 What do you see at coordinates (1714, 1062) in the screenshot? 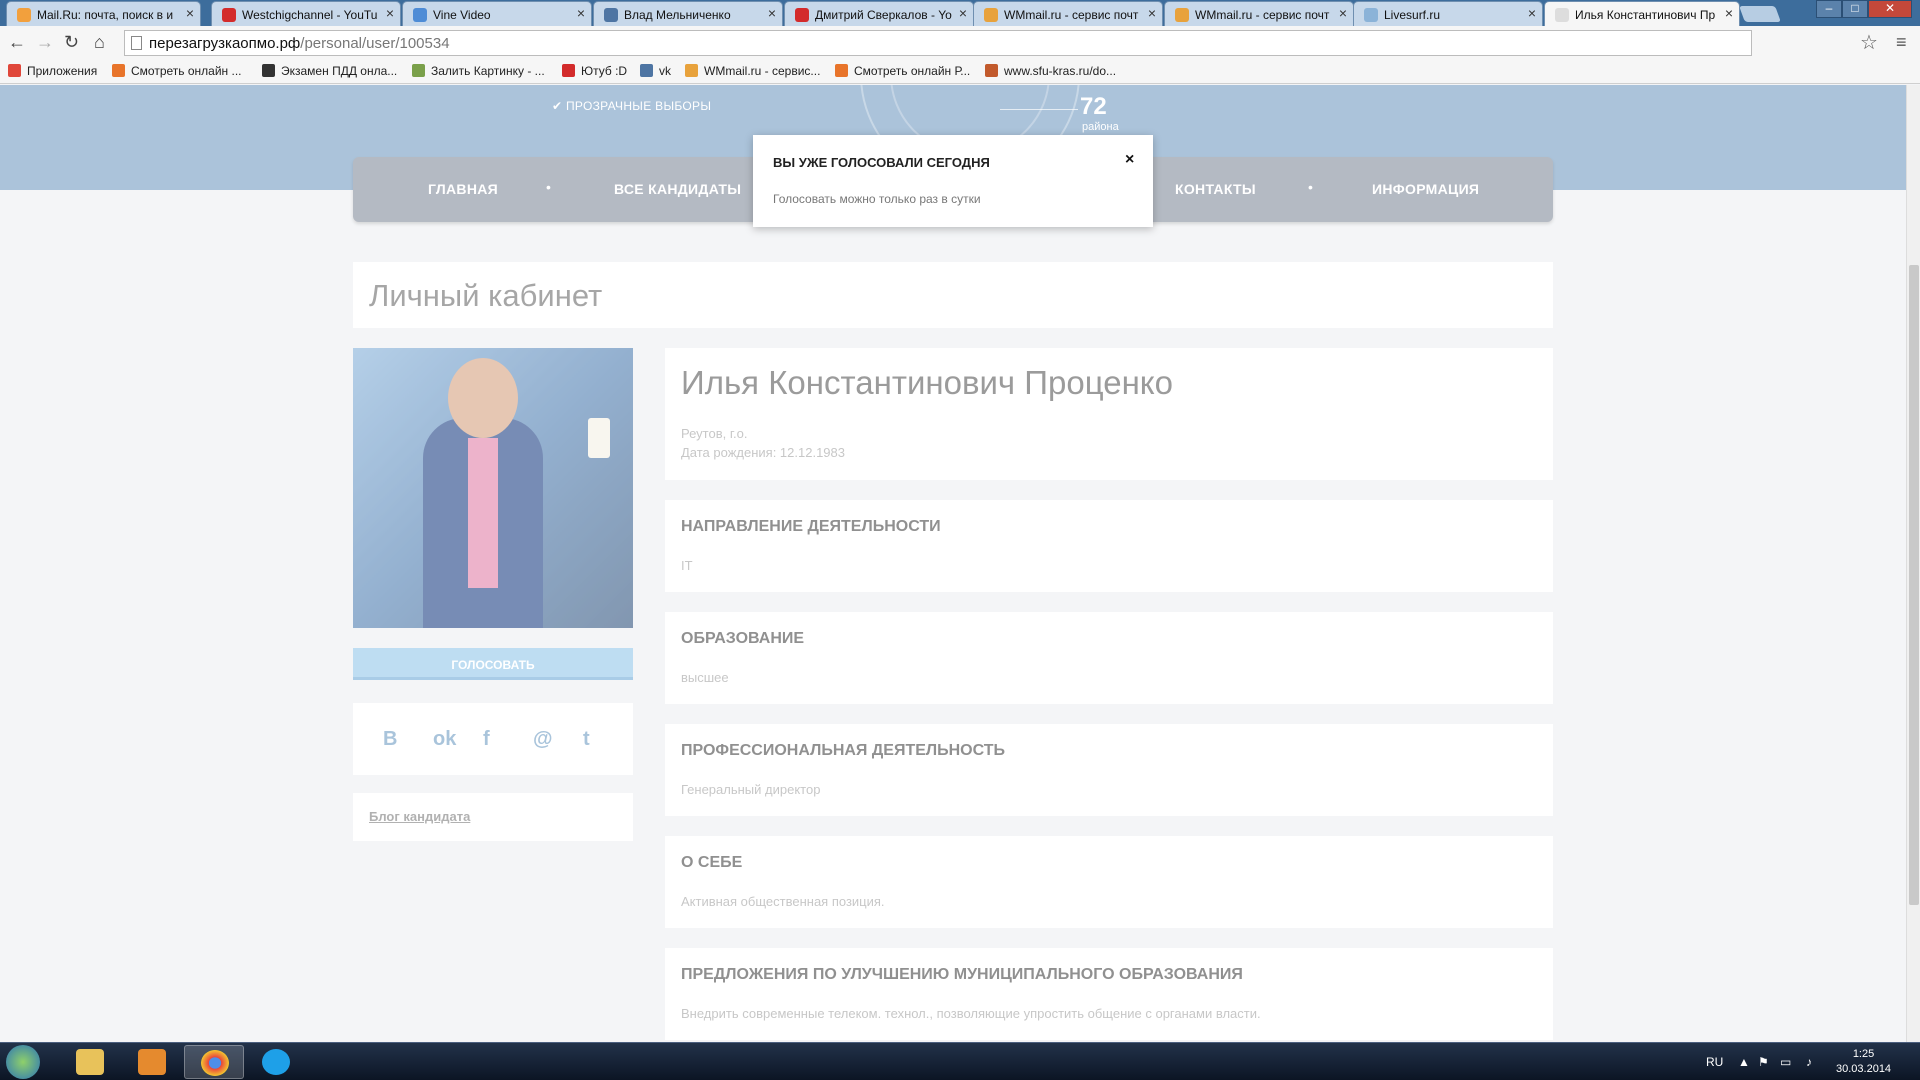
I see `language-indicator: RU` at bounding box center [1714, 1062].